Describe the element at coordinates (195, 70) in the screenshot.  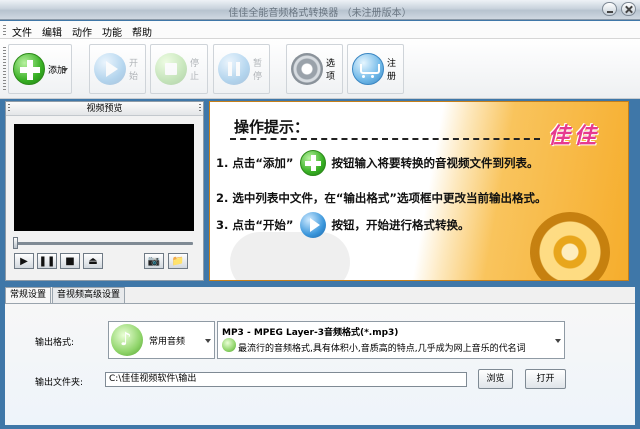
I see `stop-button-label: 停止` at that location.